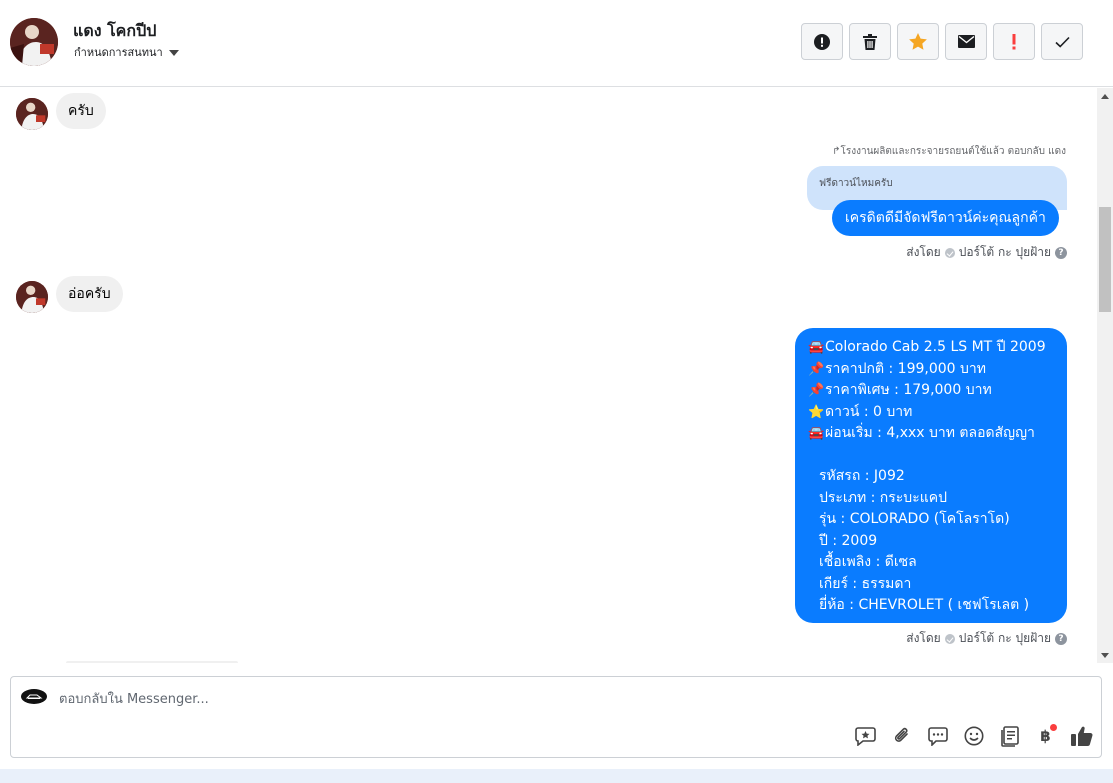  I want to click on saved-reply-button, so click(865, 736).